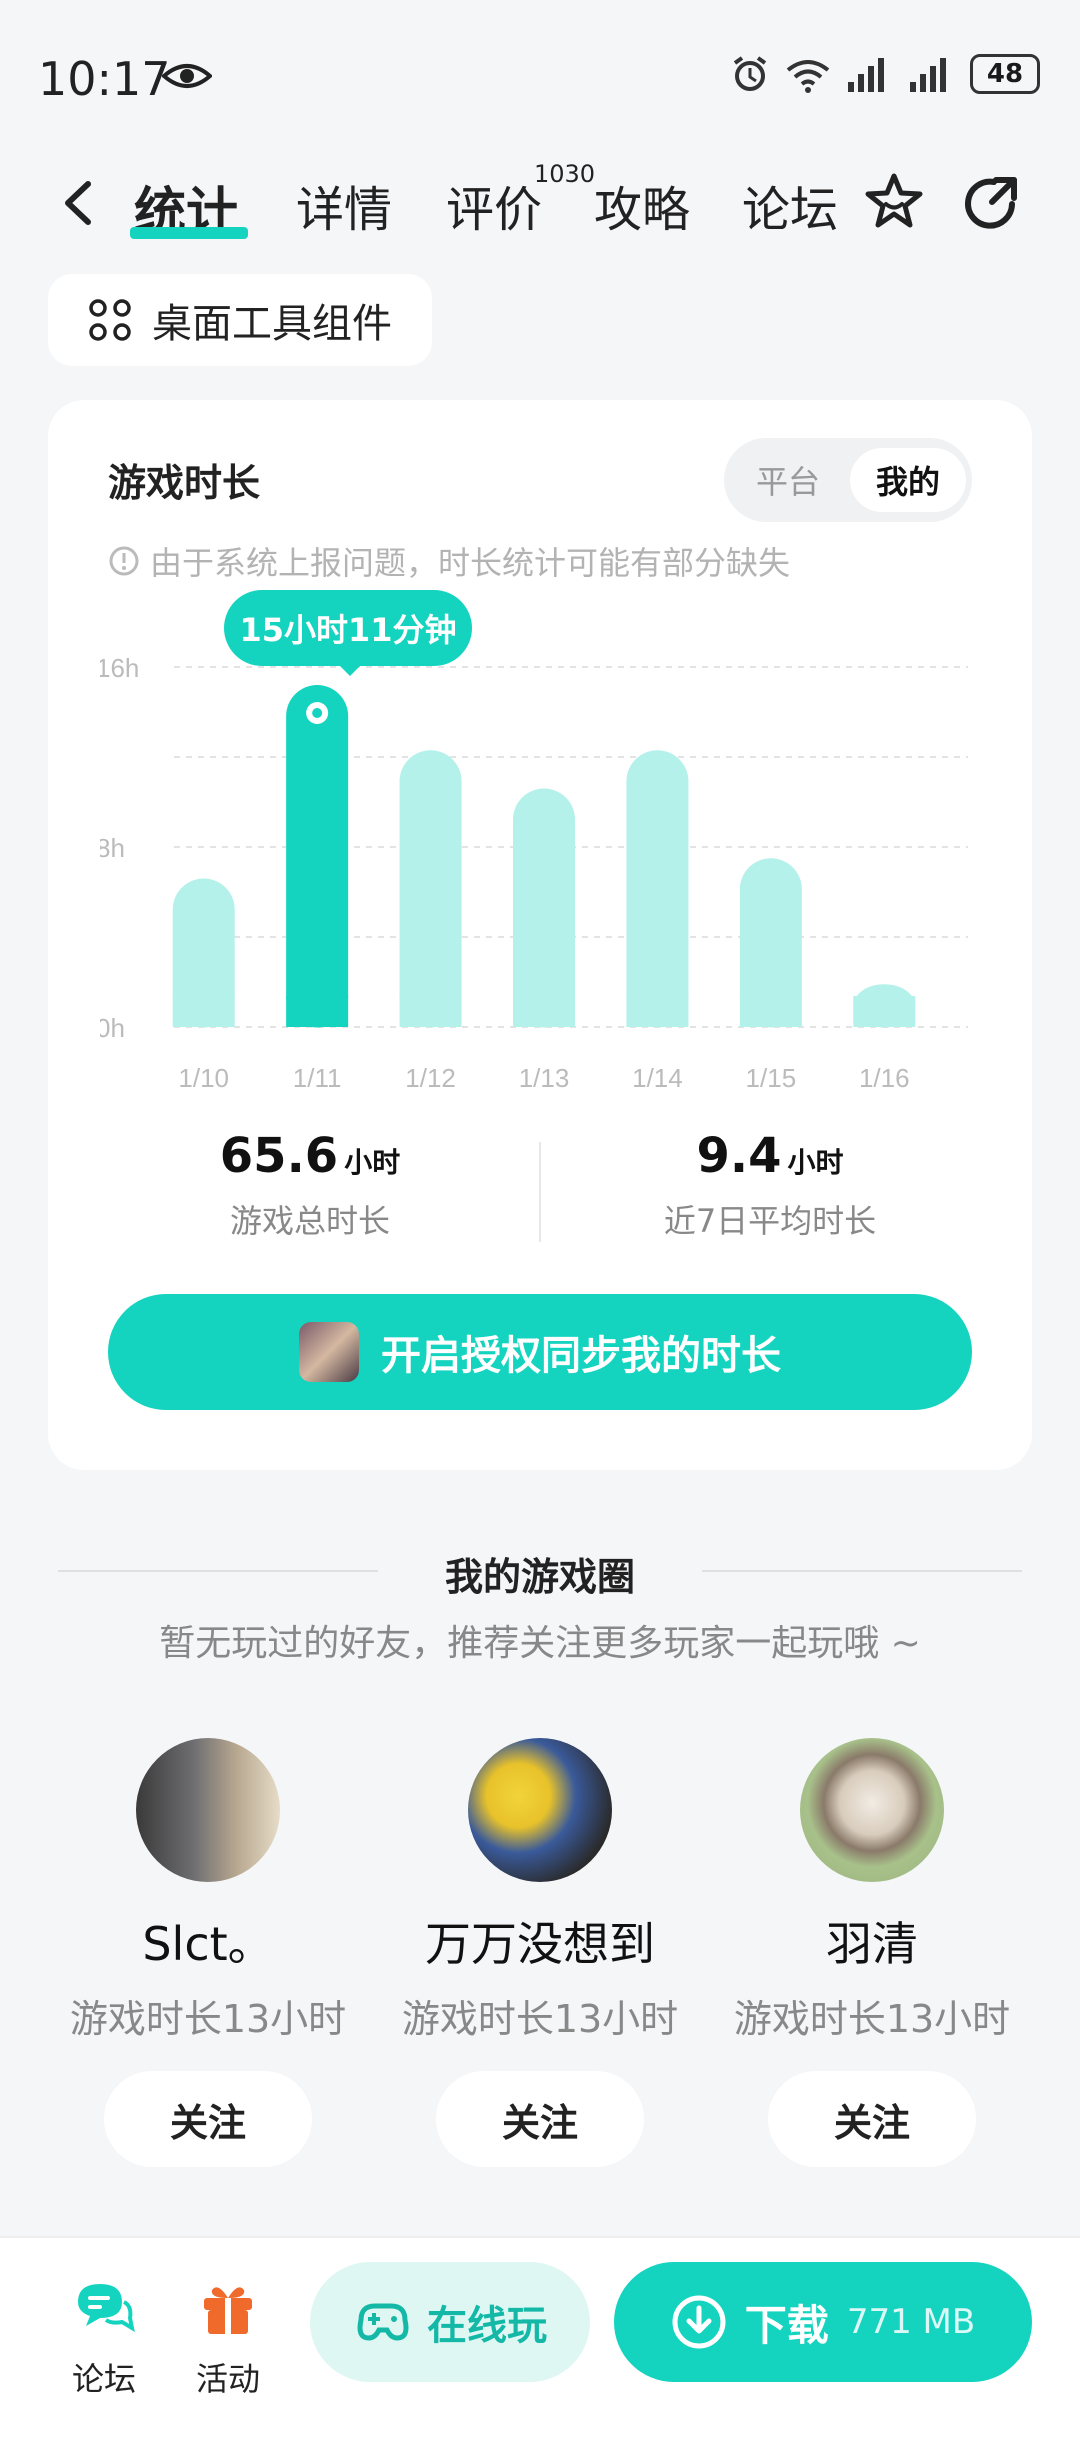 This screenshot has width=1080, height=2451. I want to click on total-playtime-stat: 65.6 小时 游戏总时长, so click(310, 1185).